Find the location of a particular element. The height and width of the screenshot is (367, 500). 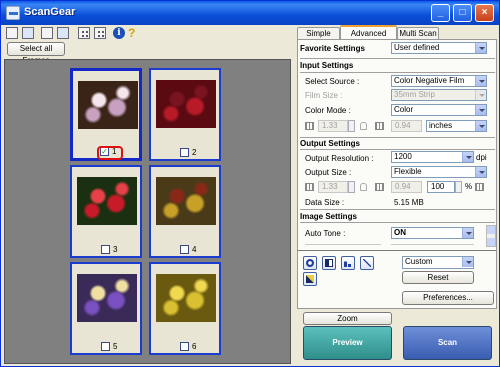

input-settings-heading: Input Settings is located at coordinates (327, 65).